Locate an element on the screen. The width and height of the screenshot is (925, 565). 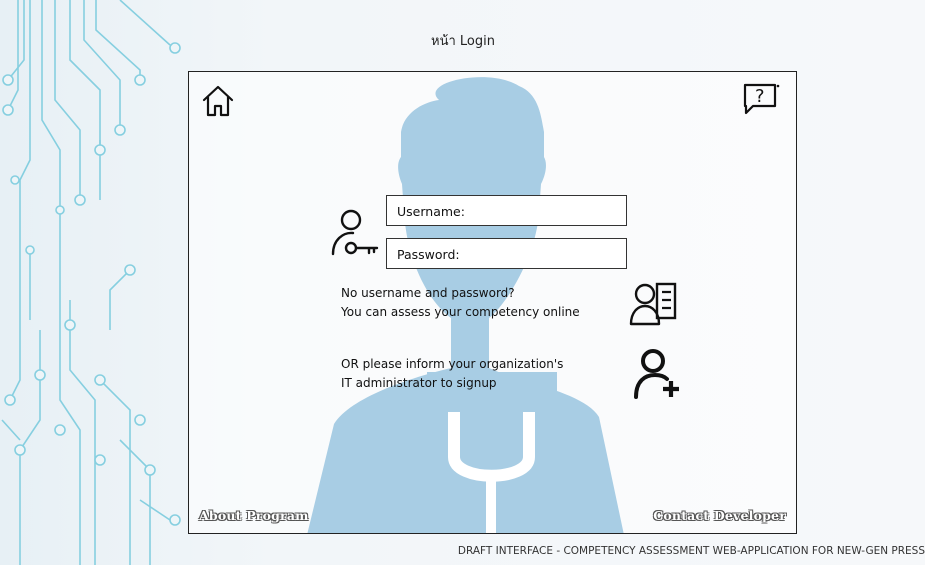
user-profile-card-icon is located at coordinates (655, 304).